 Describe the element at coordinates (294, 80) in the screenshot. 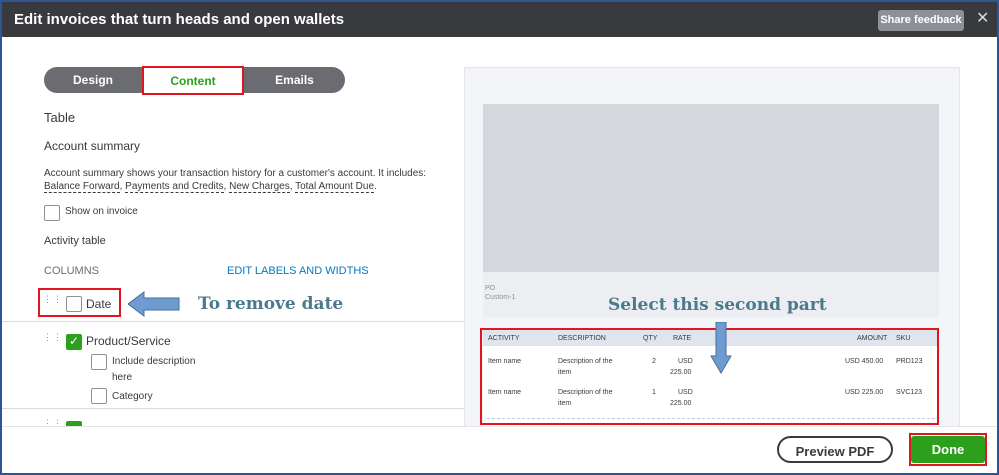

I see `tab-emails: Emails` at that location.